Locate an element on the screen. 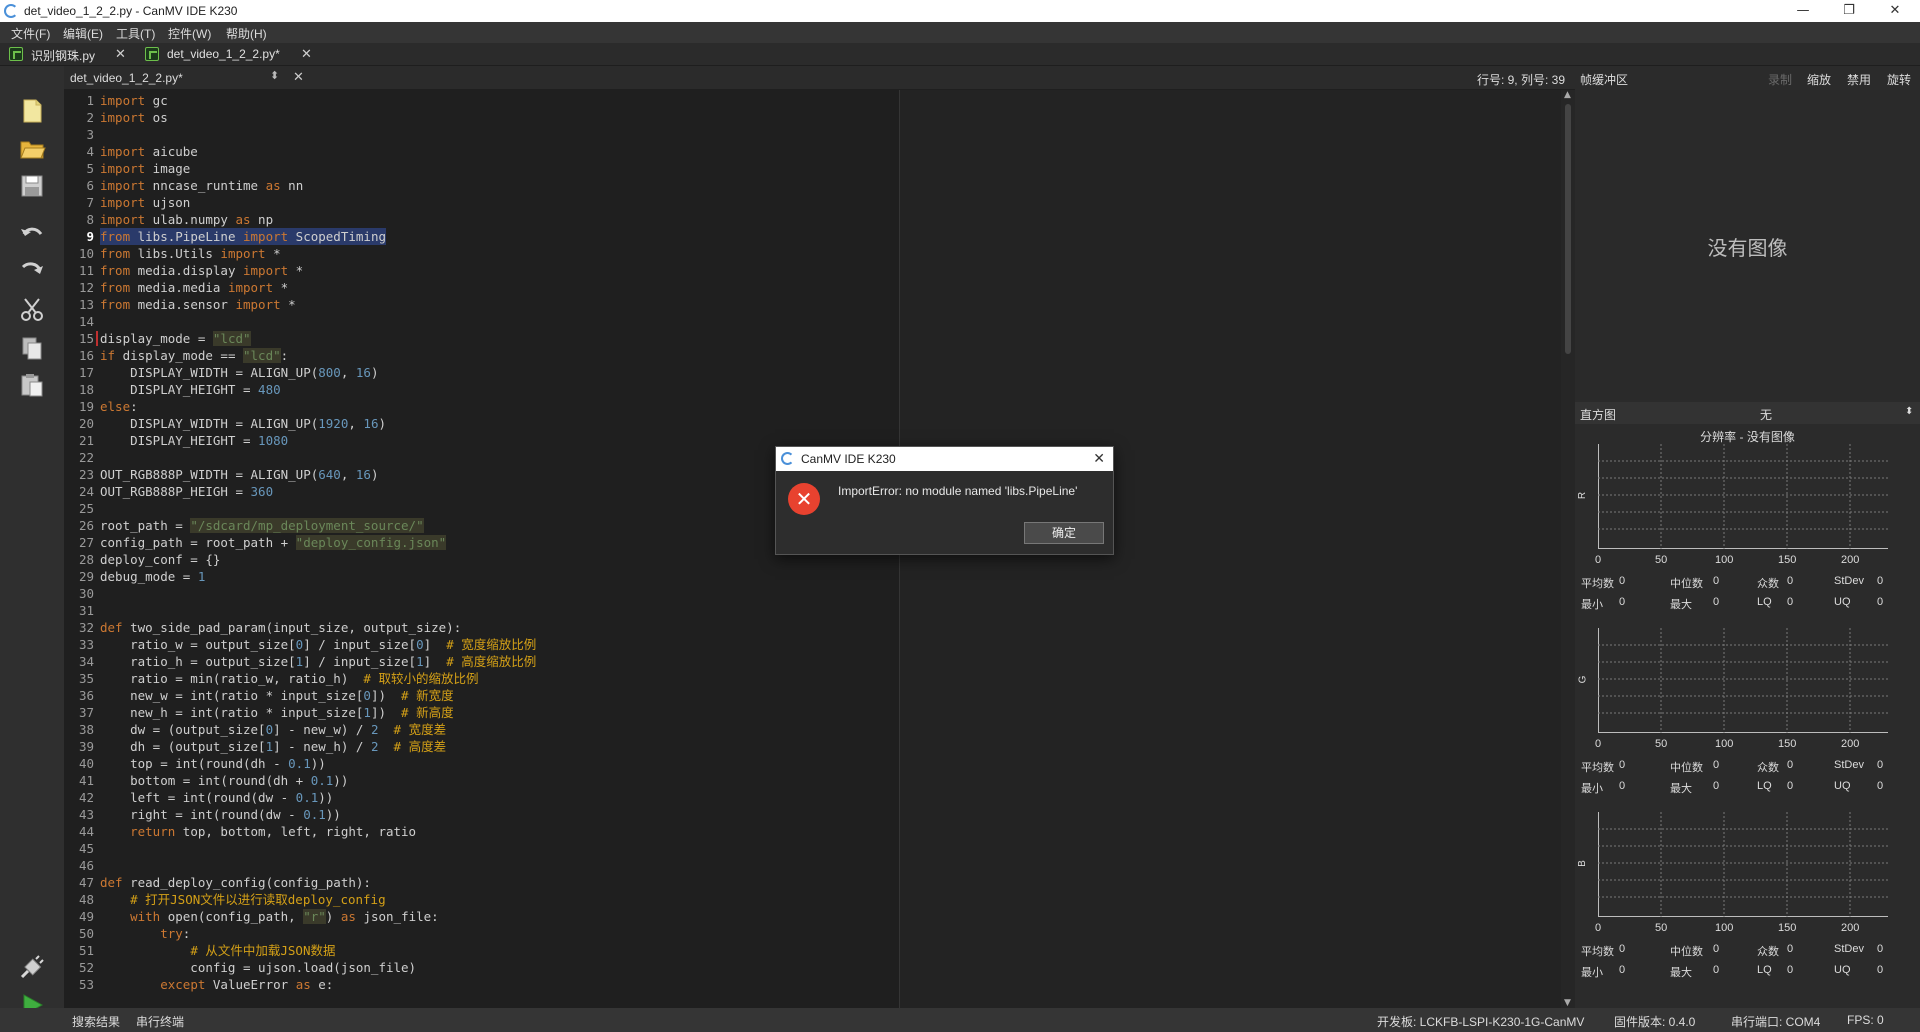 The height and width of the screenshot is (1032, 1920). code-line: 14 is located at coordinates (481, 321).